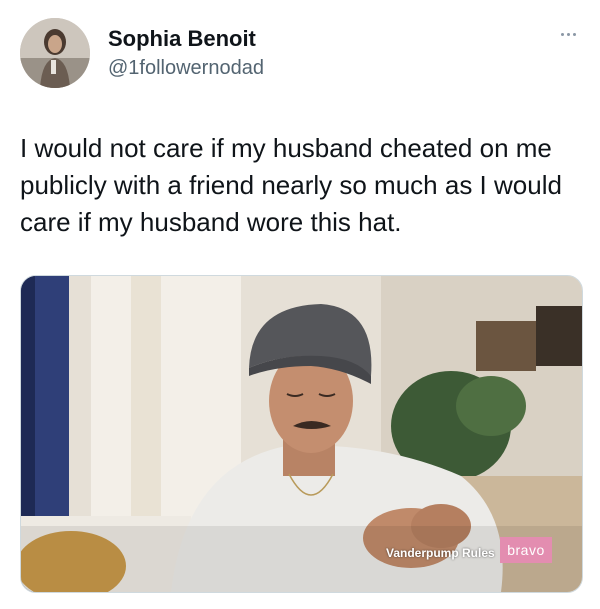 The image size is (600, 609). Describe the element at coordinates (182, 39) in the screenshot. I see `display-name: Sophia Benoit` at that location.